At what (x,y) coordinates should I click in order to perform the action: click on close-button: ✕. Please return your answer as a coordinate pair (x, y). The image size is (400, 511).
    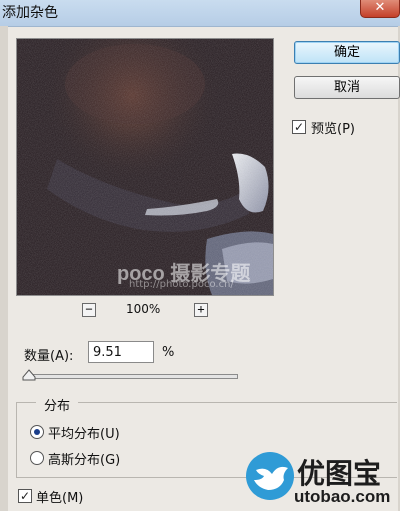
    Looking at the image, I should click on (380, 9).